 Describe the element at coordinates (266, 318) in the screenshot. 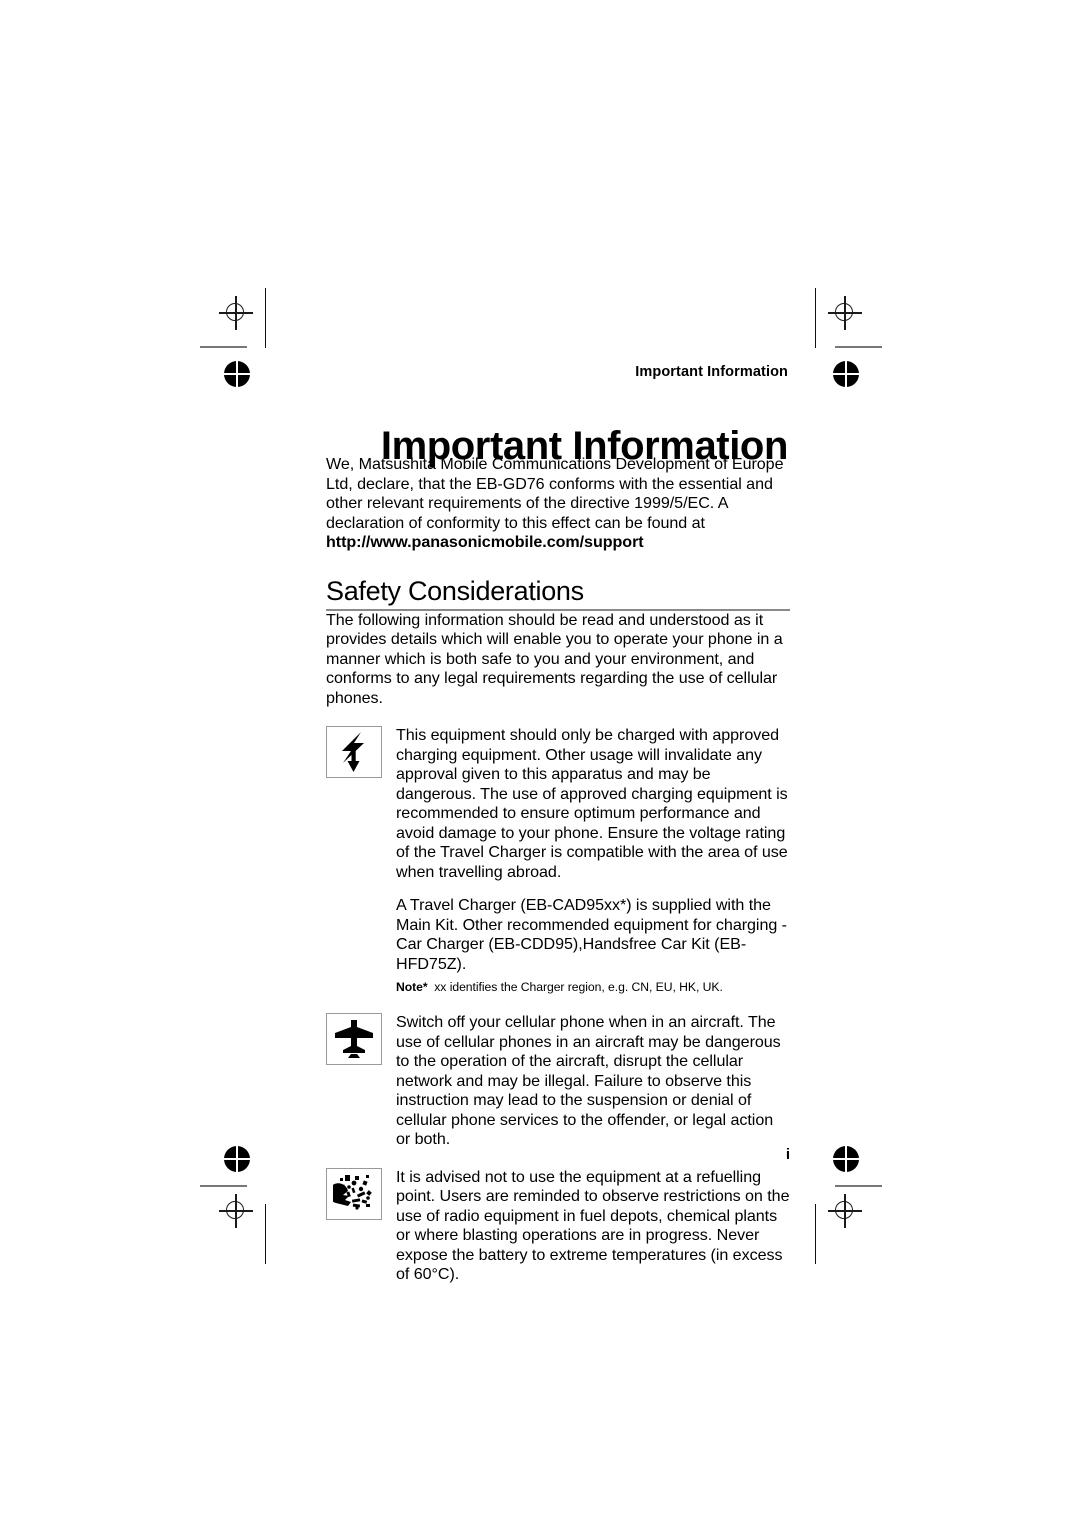

I see `crop-mark-top-left-vertical` at that location.